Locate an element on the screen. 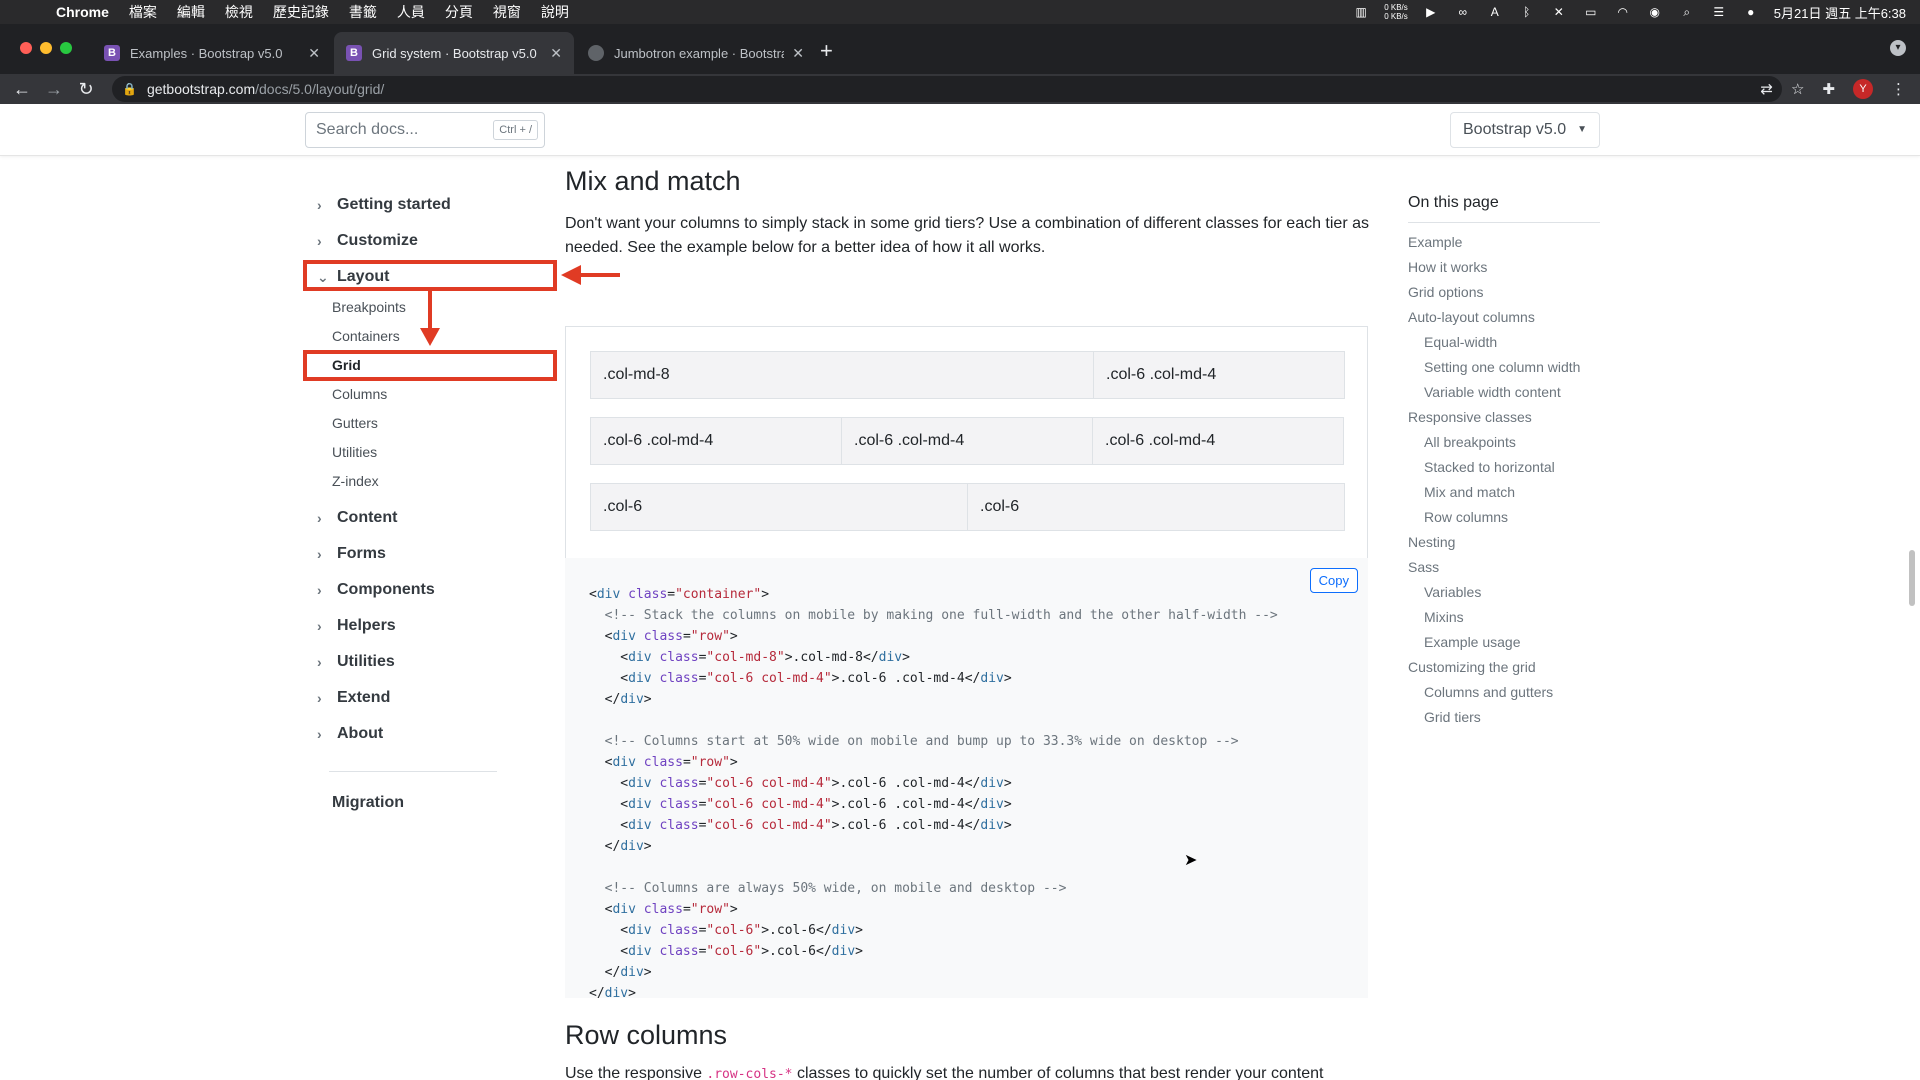 The image size is (1920, 1080). address-bar: 🔒 getbootstrap.com/docs/5.0/layout/grid/ is located at coordinates (947, 89).